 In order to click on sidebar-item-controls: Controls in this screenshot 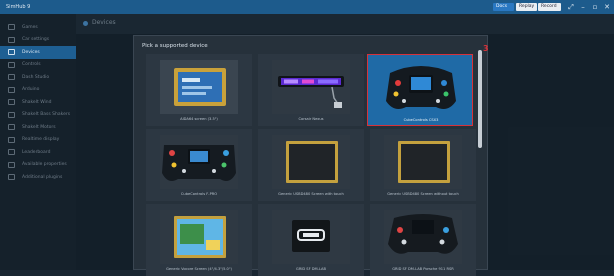, I will do `click(38, 65)`.